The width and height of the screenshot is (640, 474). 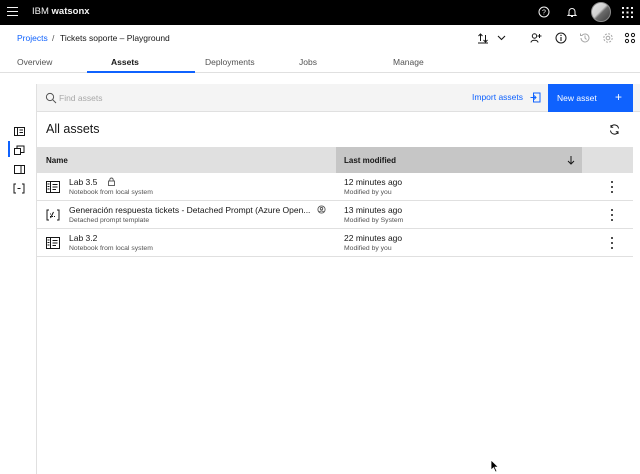 What do you see at coordinates (19, 131) in the screenshot?
I see `asset-browser-icon` at bounding box center [19, 131].